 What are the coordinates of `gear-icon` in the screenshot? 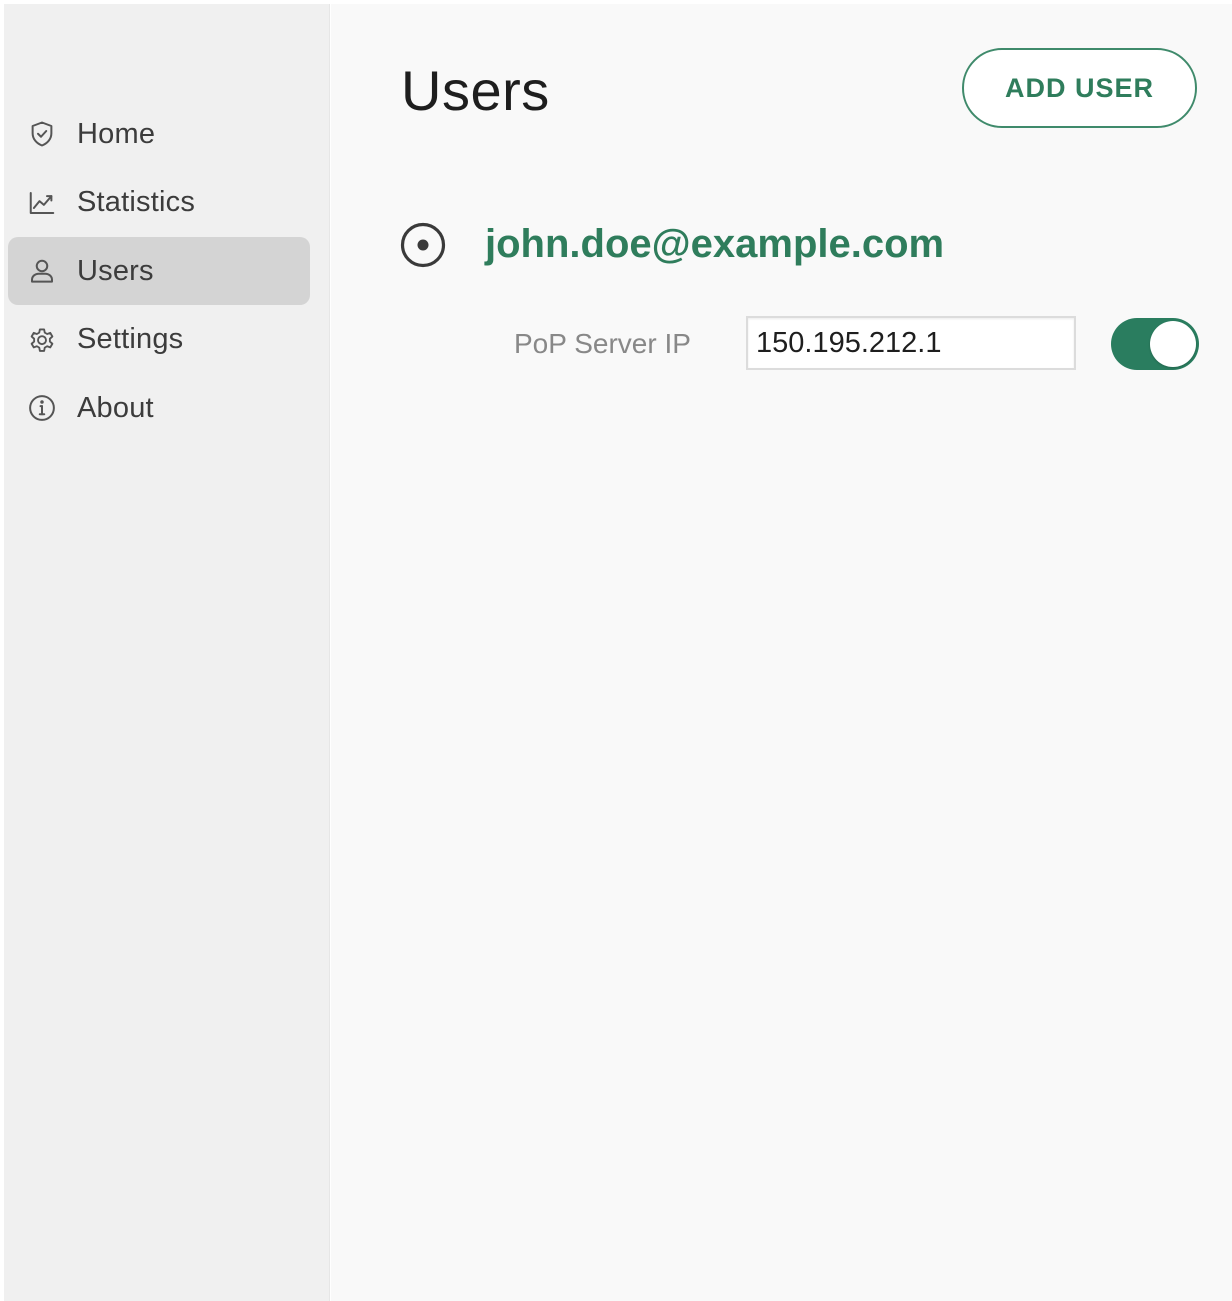 It's located at (42, 340).